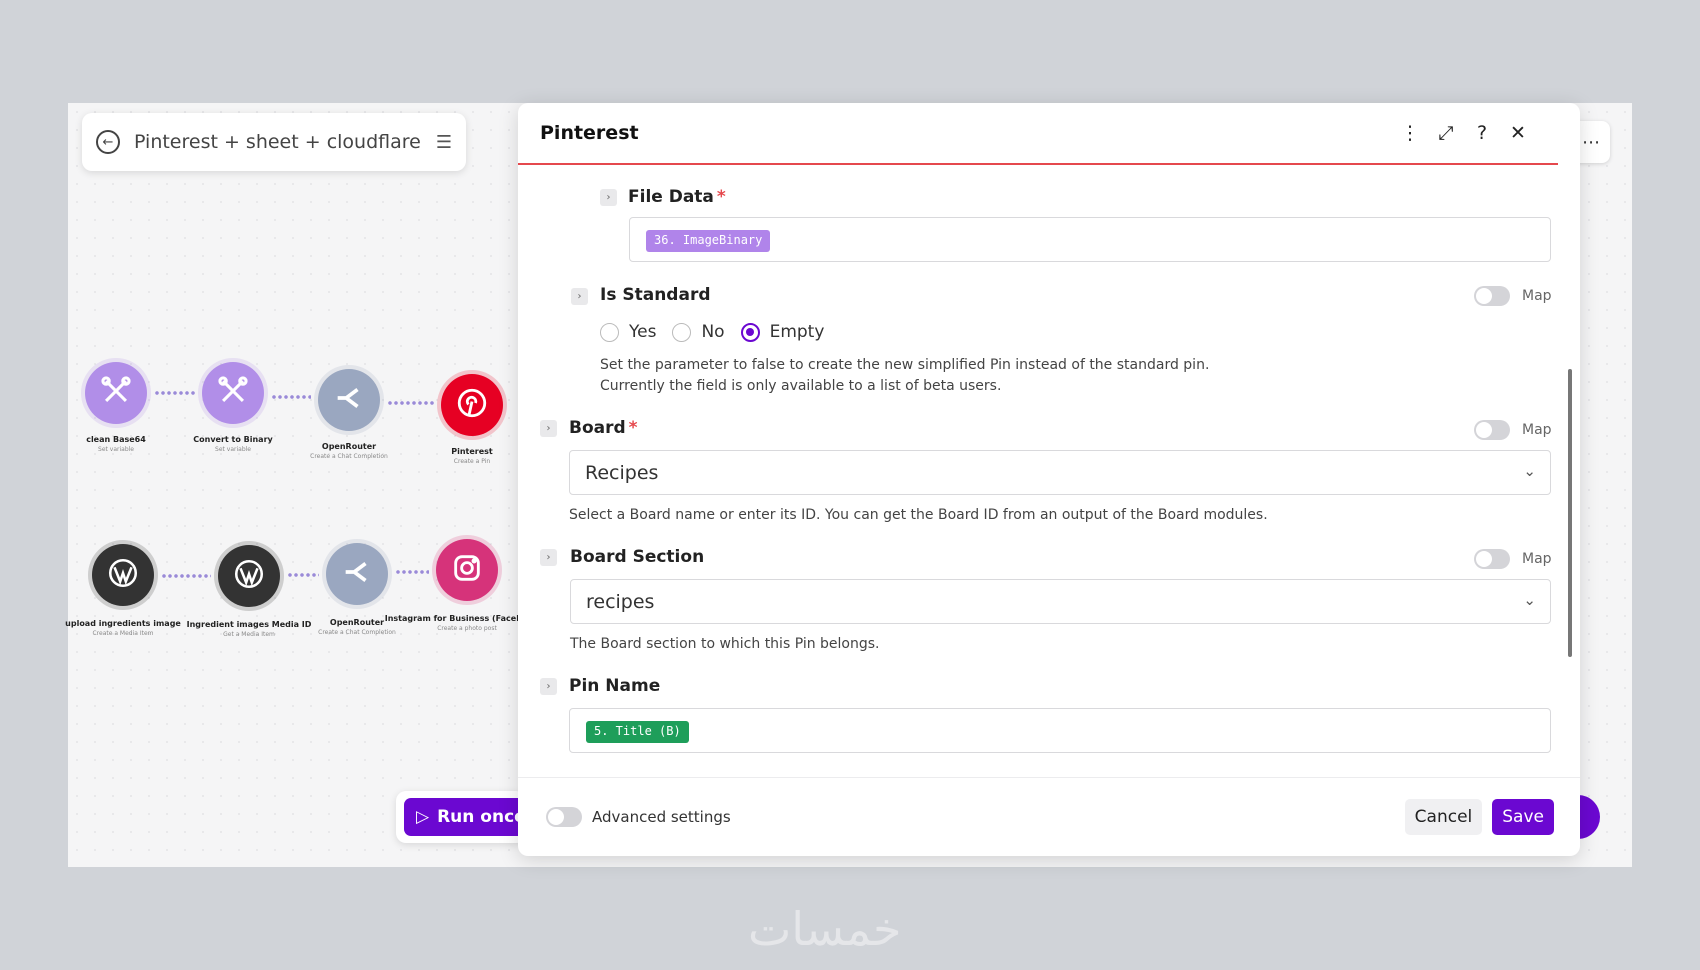 This screenshot has height=970, width=1700. I want to click on board-section-map-toggle: Map, so click(1513, 559).